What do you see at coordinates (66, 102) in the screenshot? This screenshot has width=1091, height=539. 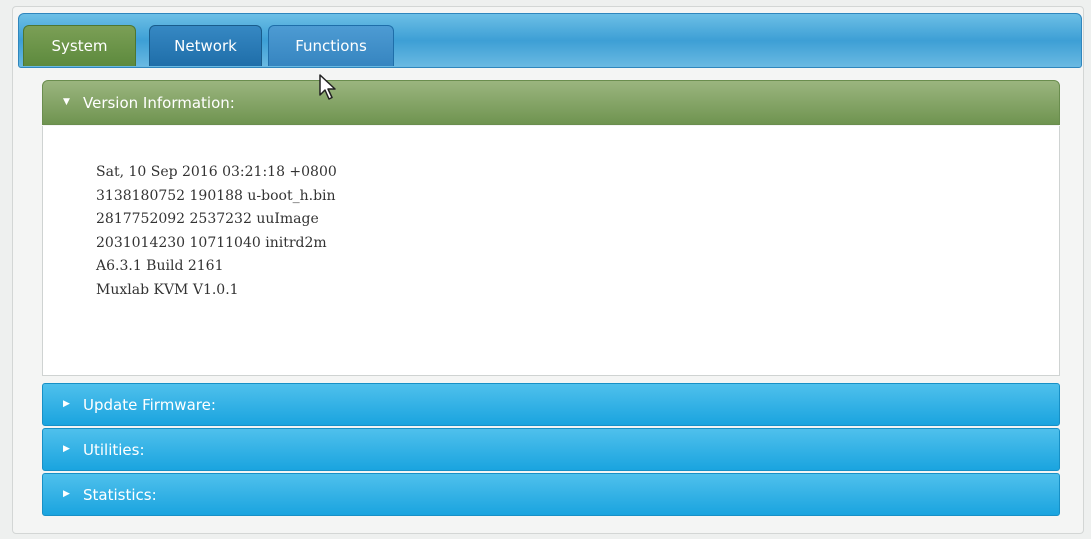 I see `triangle-down-icon: ▼` at bounding box center [66, 102].